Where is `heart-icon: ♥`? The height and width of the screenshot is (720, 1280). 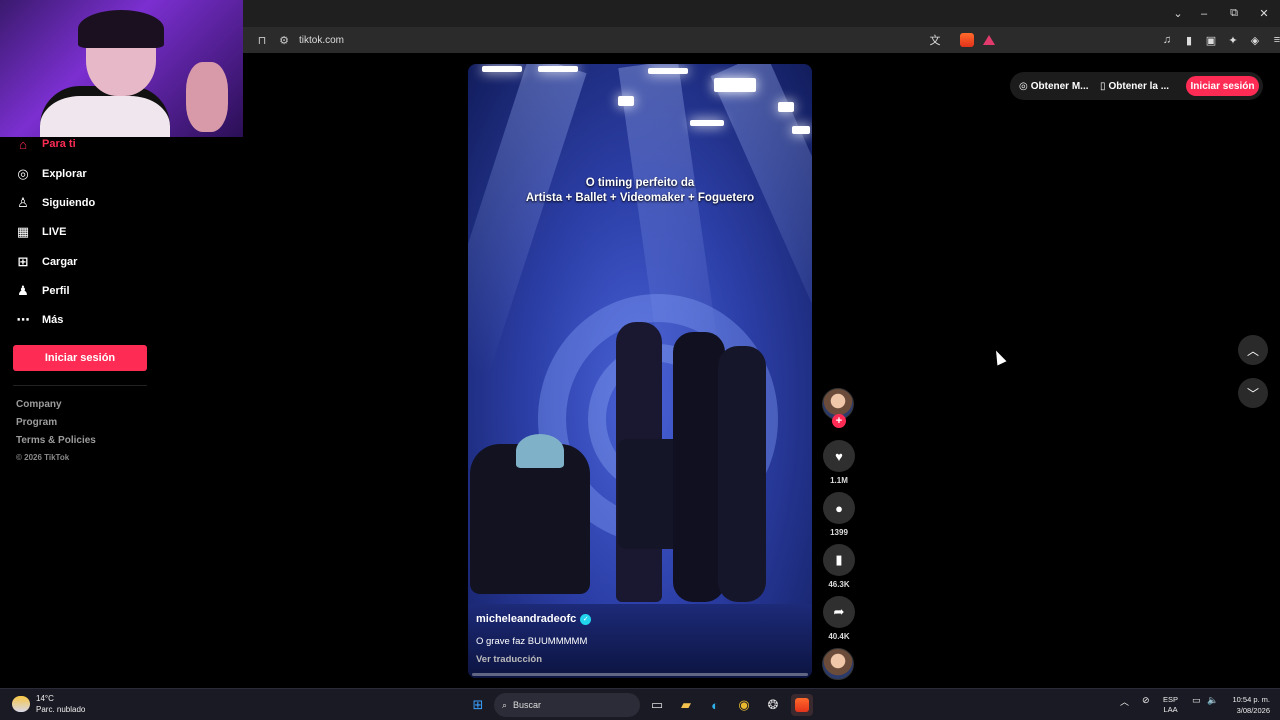
heart-icon: ♥ is located at coordinates (839, 456).